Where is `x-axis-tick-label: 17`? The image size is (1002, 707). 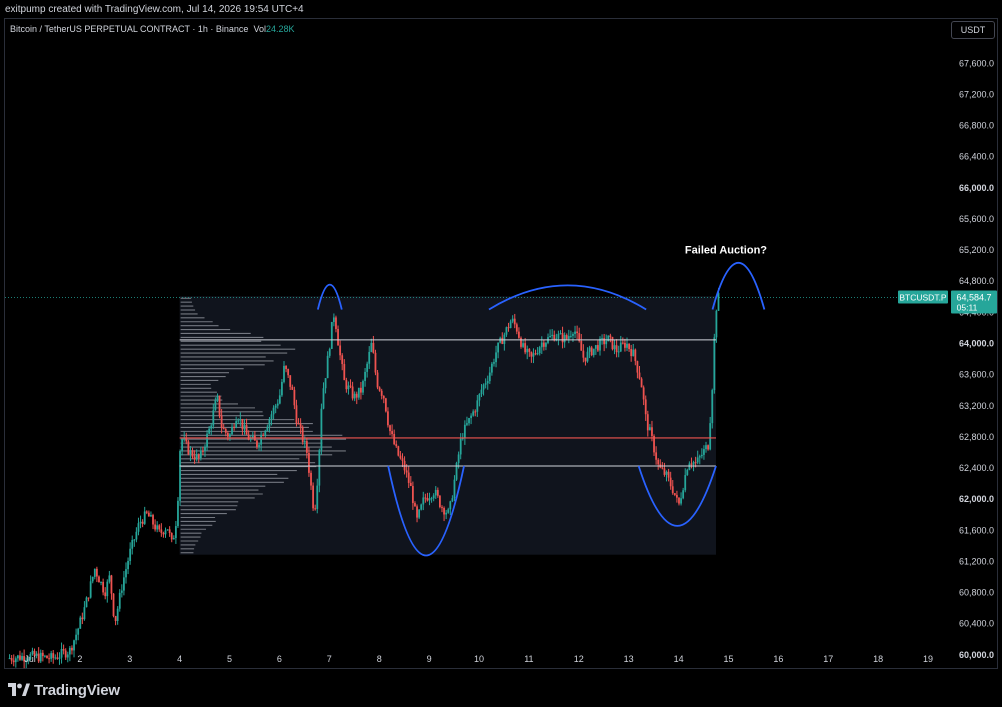 x-axis-tick-label: 17 is located at coordinates (828, 659).